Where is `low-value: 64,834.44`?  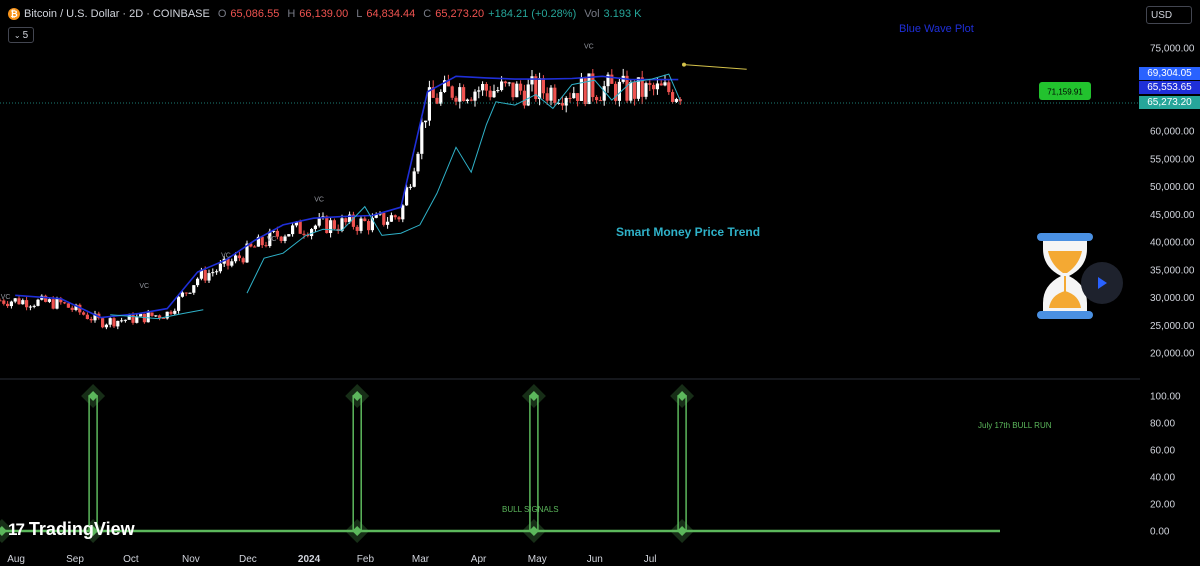
low-value: 64,834.44 is located at coordinates (391, 14).